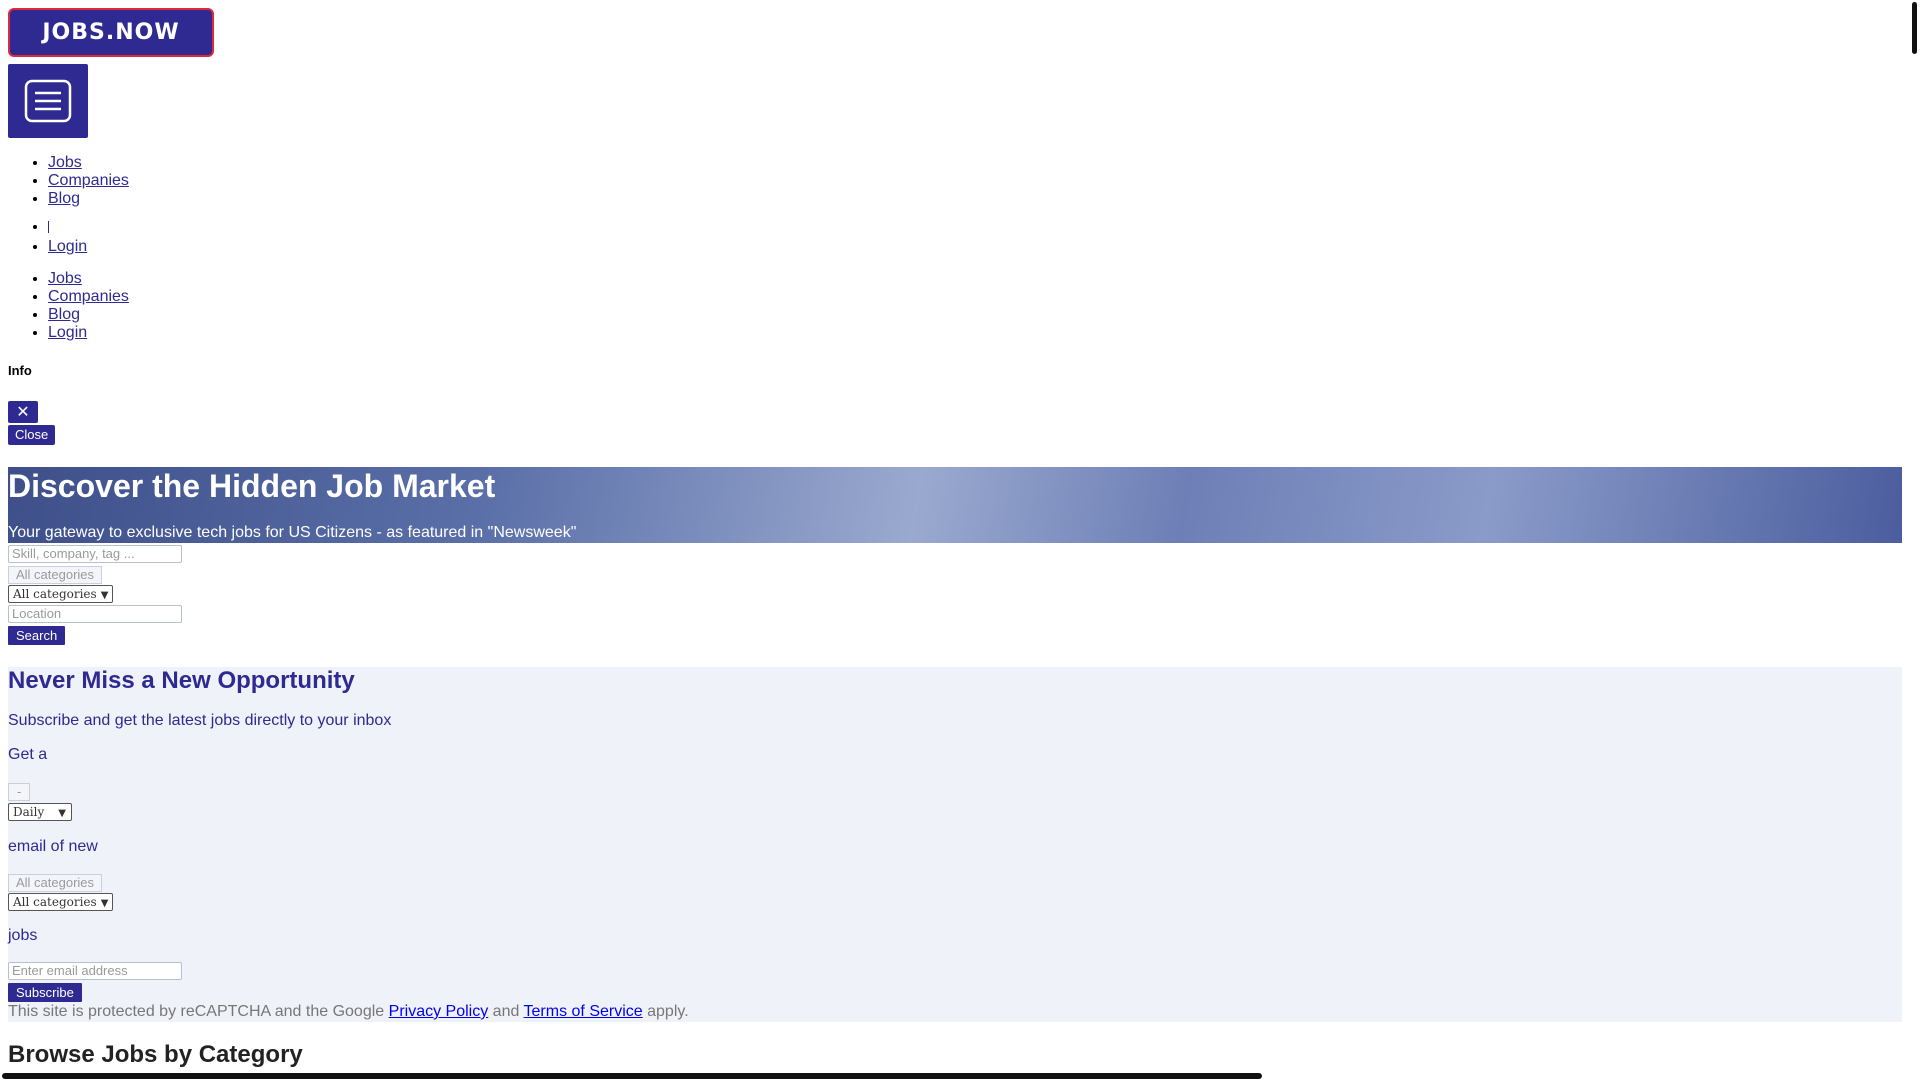  I want to click on get-a-label: Get a, so click(28, 754).